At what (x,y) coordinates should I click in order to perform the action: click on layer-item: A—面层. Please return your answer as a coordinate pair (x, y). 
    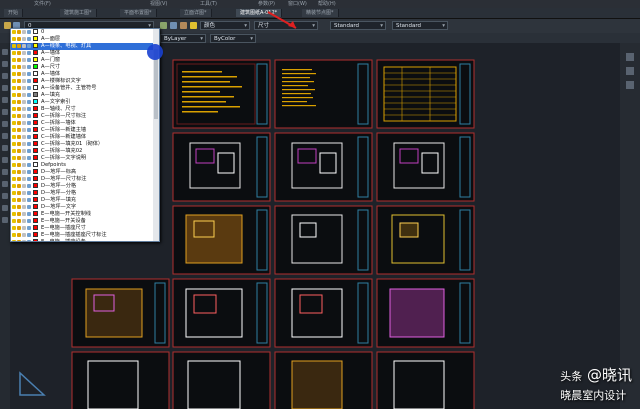
    Looking at the image, I should click on (85, 39).